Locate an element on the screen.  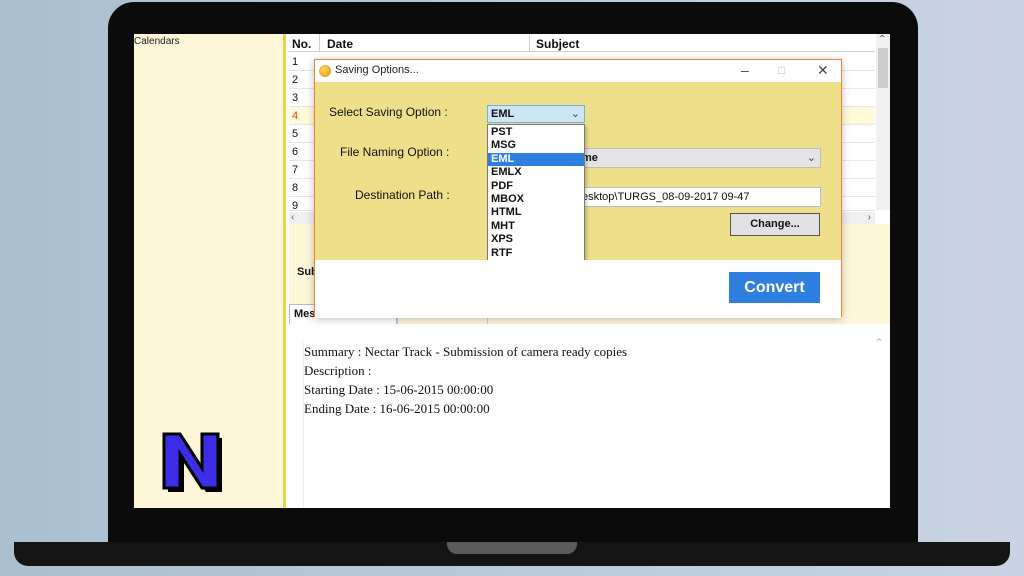
brand-n-logo is located at coordinates (192, 462).